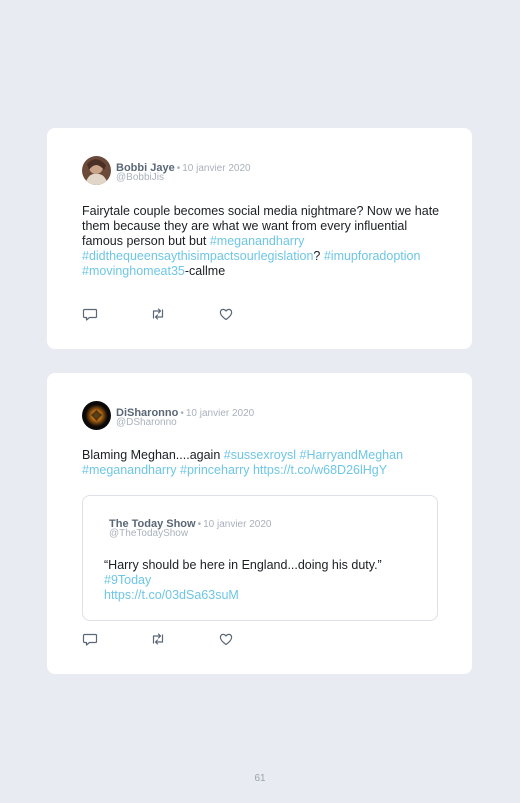 The height and width of the screenshot is (803, 520). Describe the element at coordinates (153, 455) in the screenshot. I see `text-segment: Blaming Meghan....again` at that location.